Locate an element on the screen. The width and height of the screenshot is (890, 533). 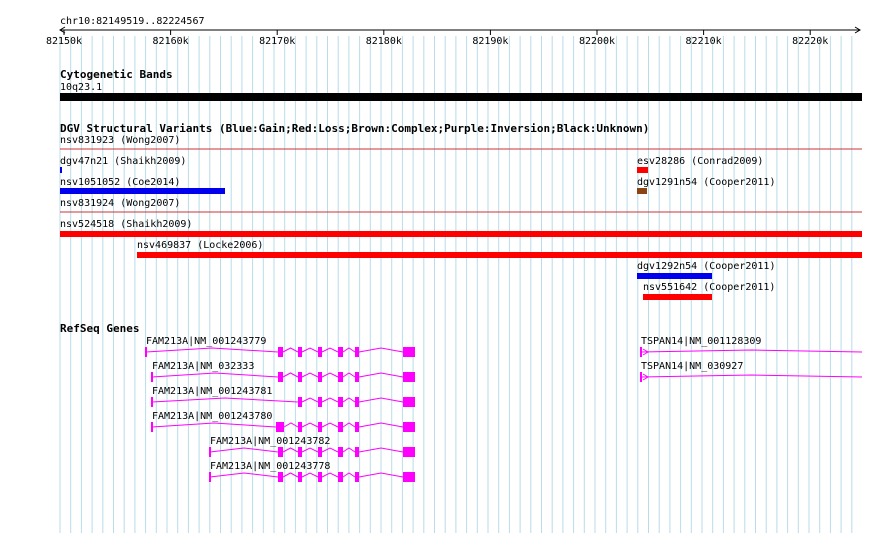
ruler-tick-label: 82180k is located at coordinates (384, 41).